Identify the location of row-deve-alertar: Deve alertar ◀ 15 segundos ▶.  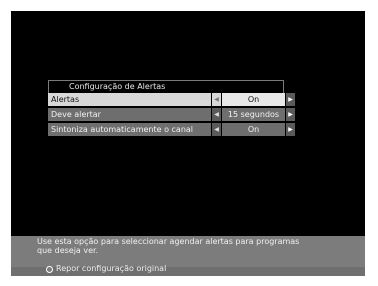
(171, 114).